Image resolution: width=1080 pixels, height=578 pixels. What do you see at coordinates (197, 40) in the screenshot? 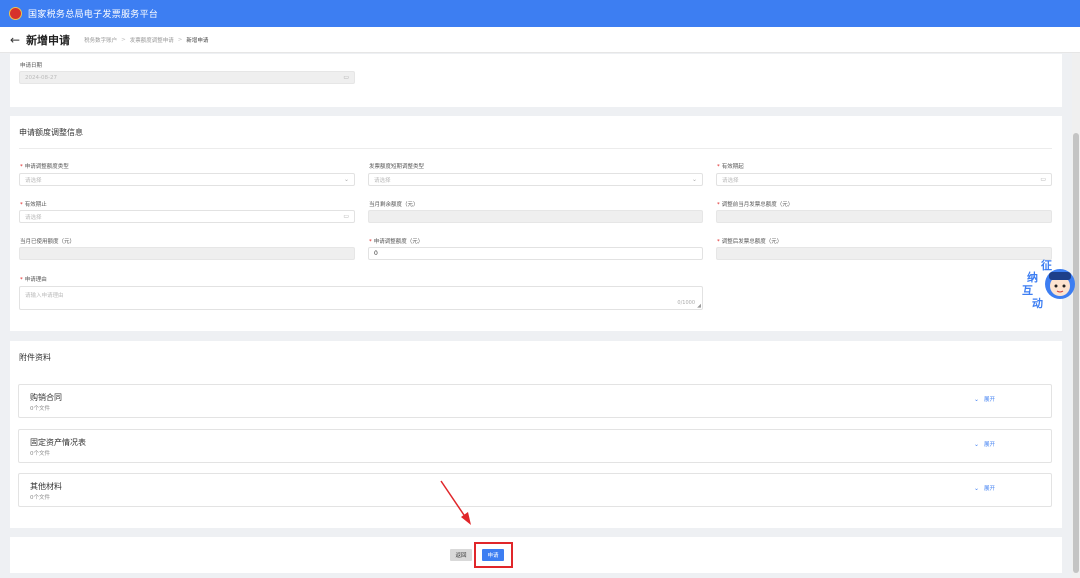
I see `breadcrumb-item-current: 新增申请` at bounding box center [197, 40].